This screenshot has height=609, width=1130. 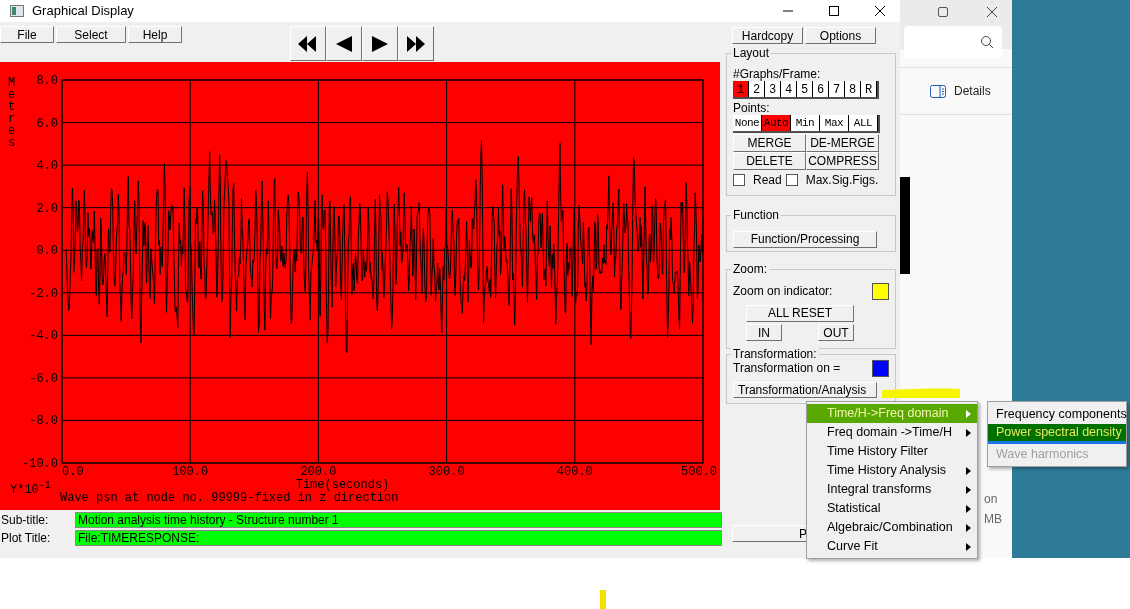 I want to click on details-pane-icon, so click(x=938, y=91).